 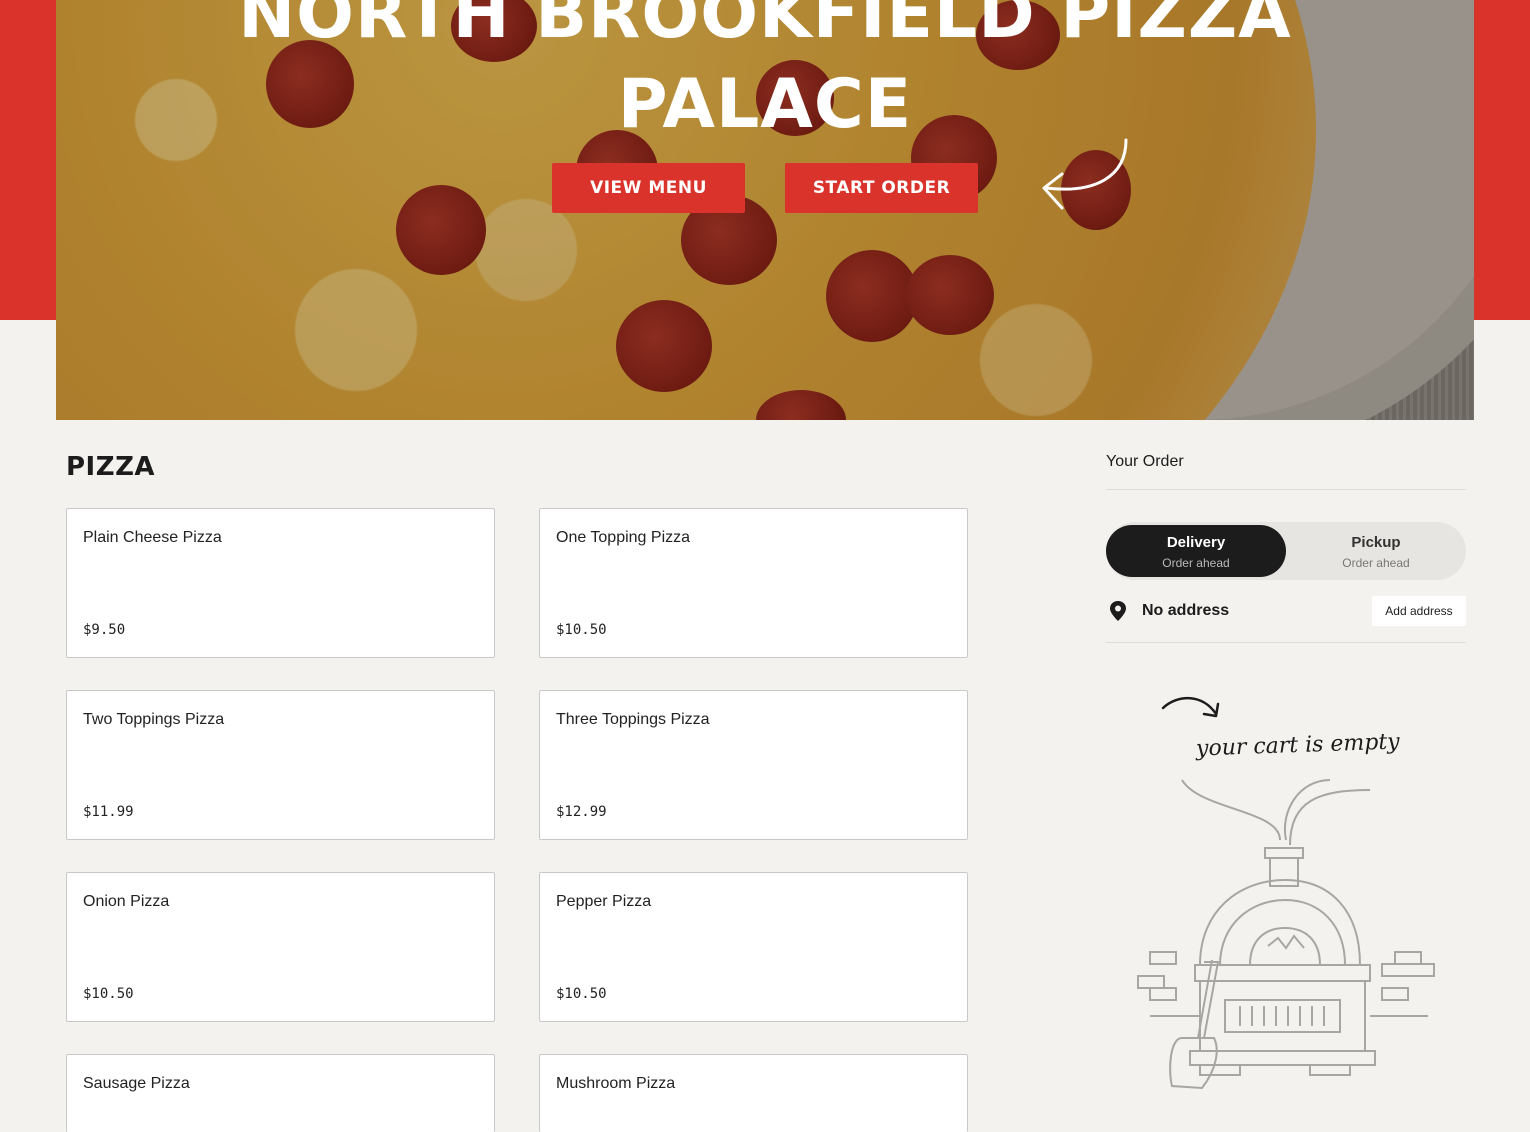 What do you see at coordinates (1145, 461) in the screenshot?
I see `order-title: Your Order` at bounding box center [1145, 461].